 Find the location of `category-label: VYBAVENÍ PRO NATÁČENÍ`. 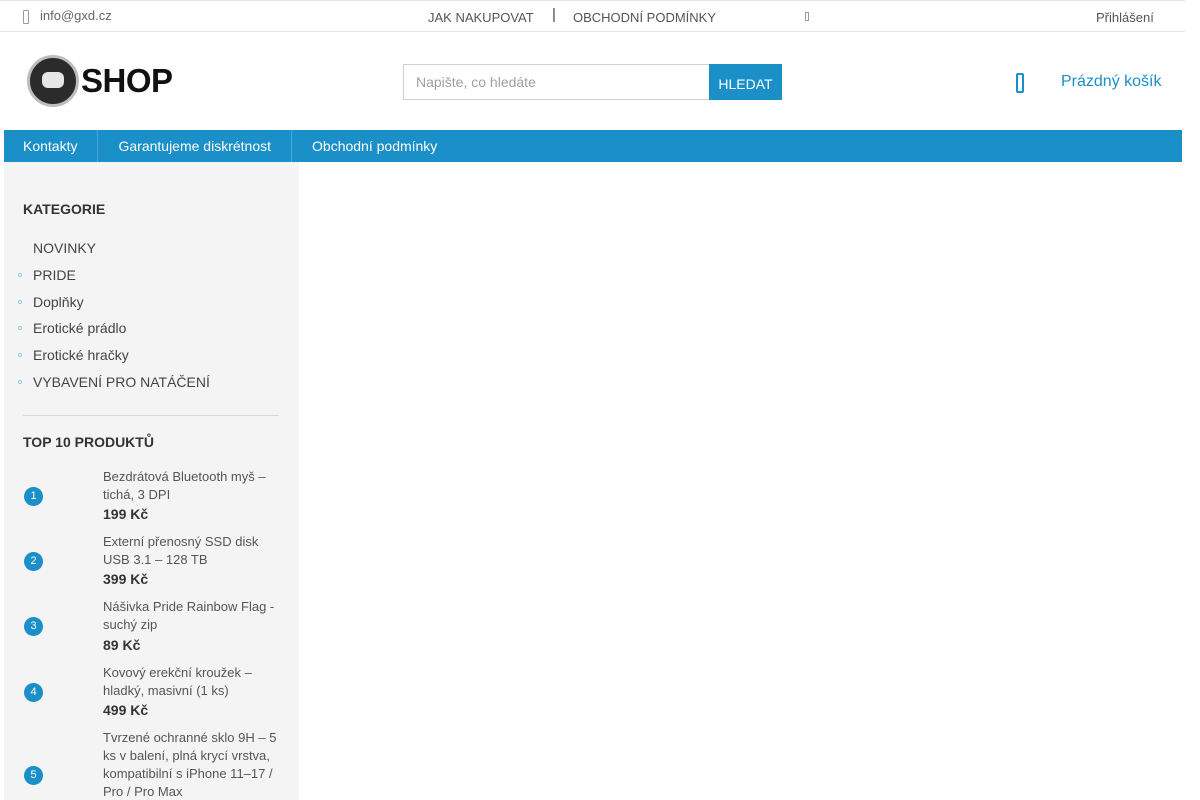

category-label: VYBAVENÍ PRO NATÁČENÍ is located at coordinates (121, 381).